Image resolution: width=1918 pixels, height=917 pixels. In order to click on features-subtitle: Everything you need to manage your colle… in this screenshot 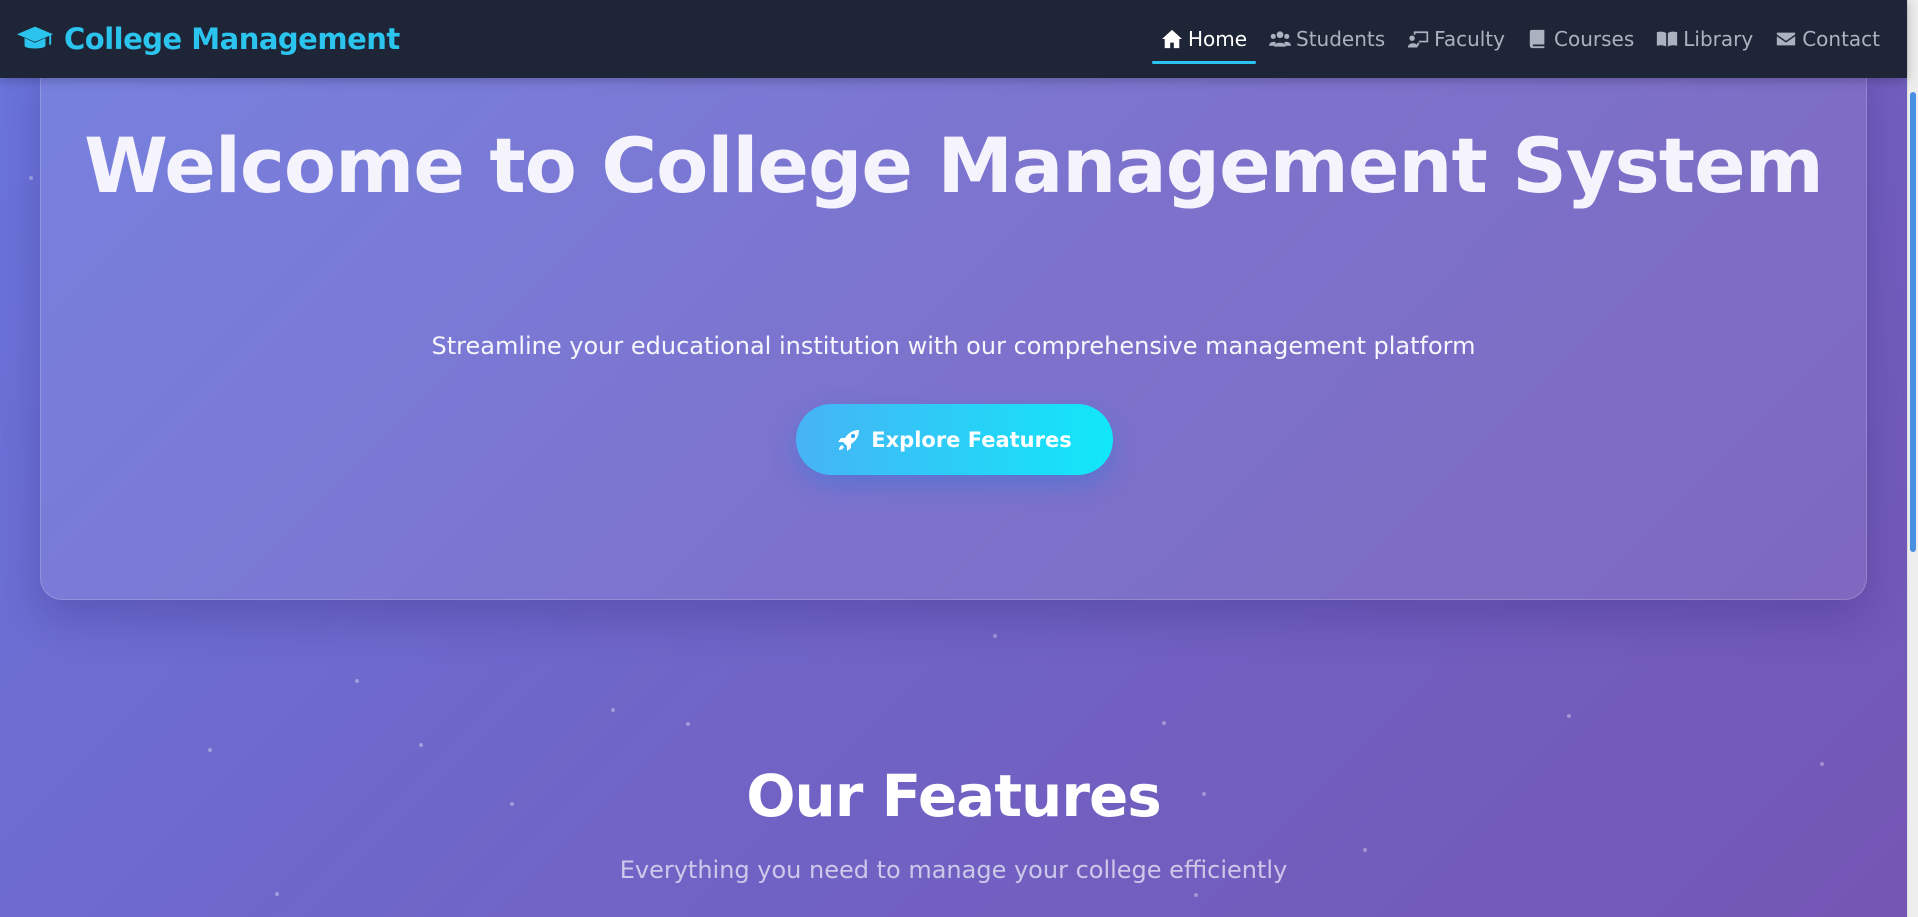, I will do `click(953, 870)`.